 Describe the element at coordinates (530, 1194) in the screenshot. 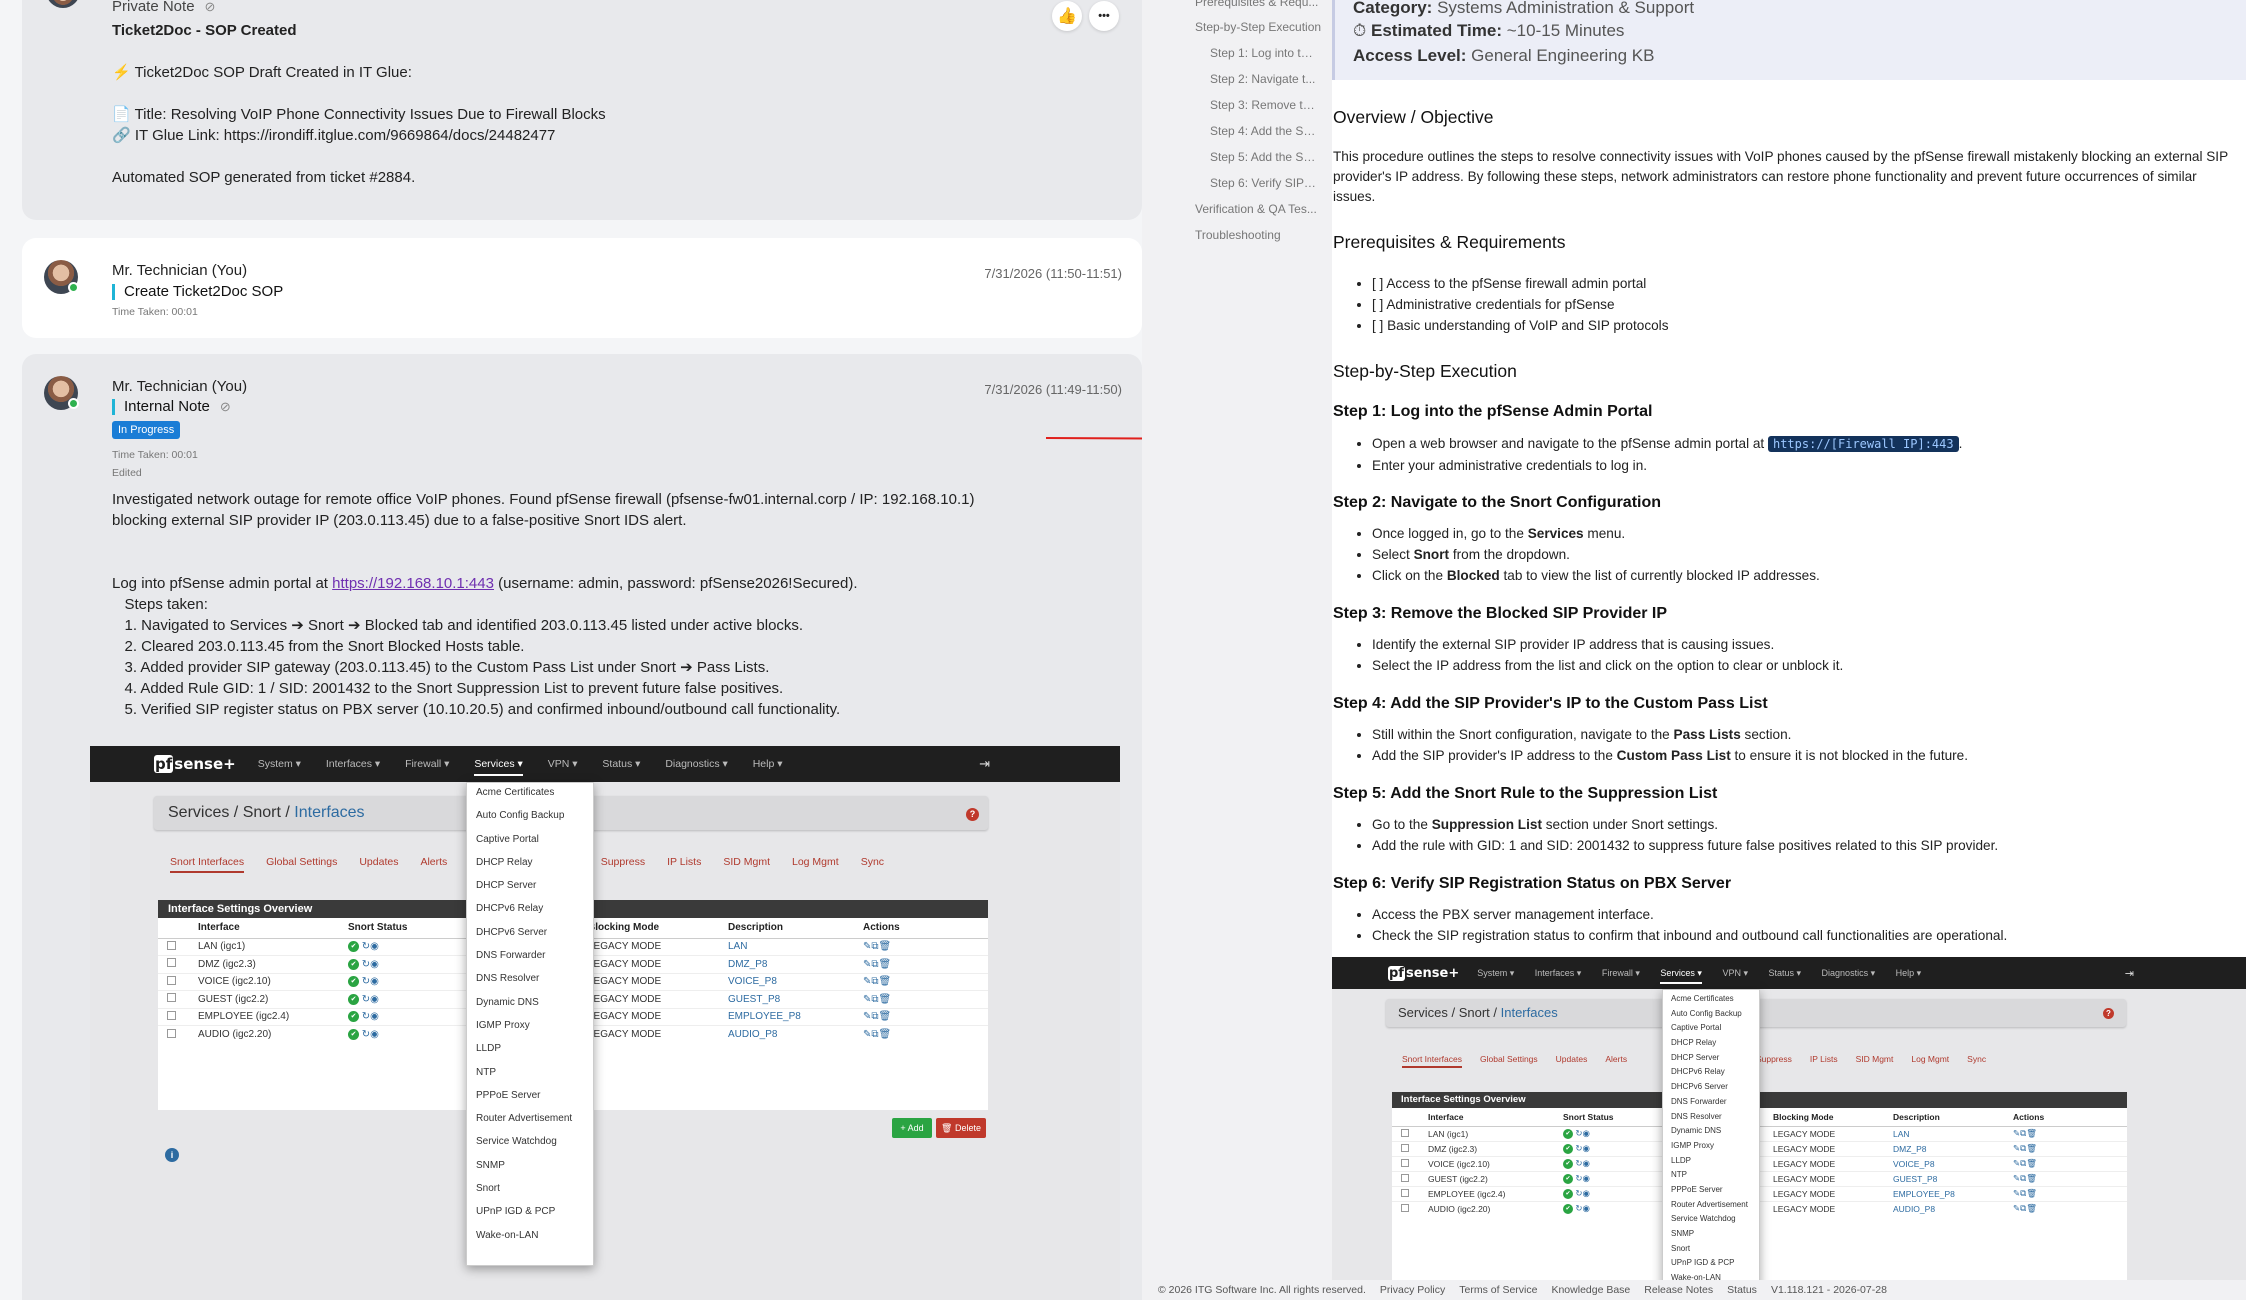

I see `services-menu-item: Snort` at that location.